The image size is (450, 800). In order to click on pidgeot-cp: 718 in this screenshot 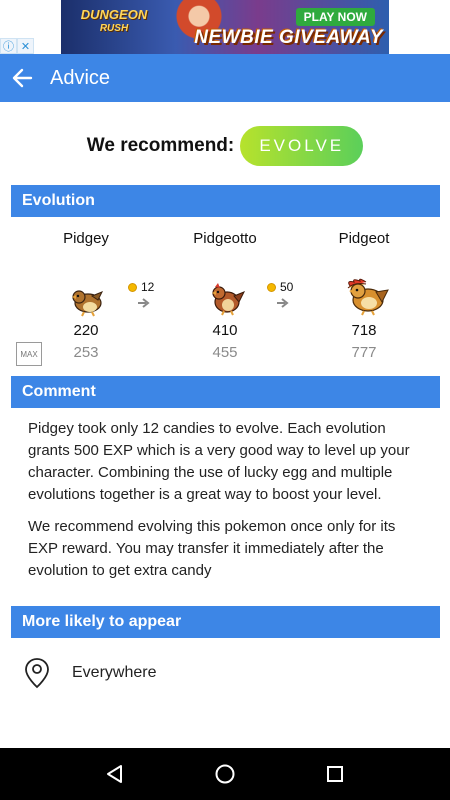, I will do `click(364, 330)`.